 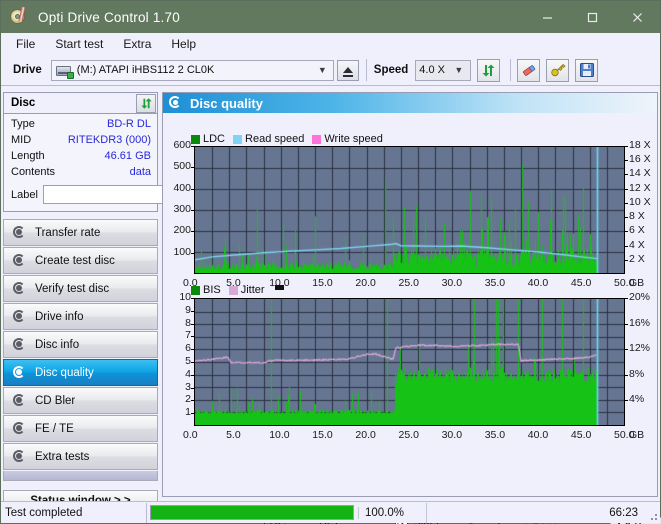 What do you see at coordinates (366, 70) in the screenshot?
I see `toolbar-divider` at bounding box center [366, 70].